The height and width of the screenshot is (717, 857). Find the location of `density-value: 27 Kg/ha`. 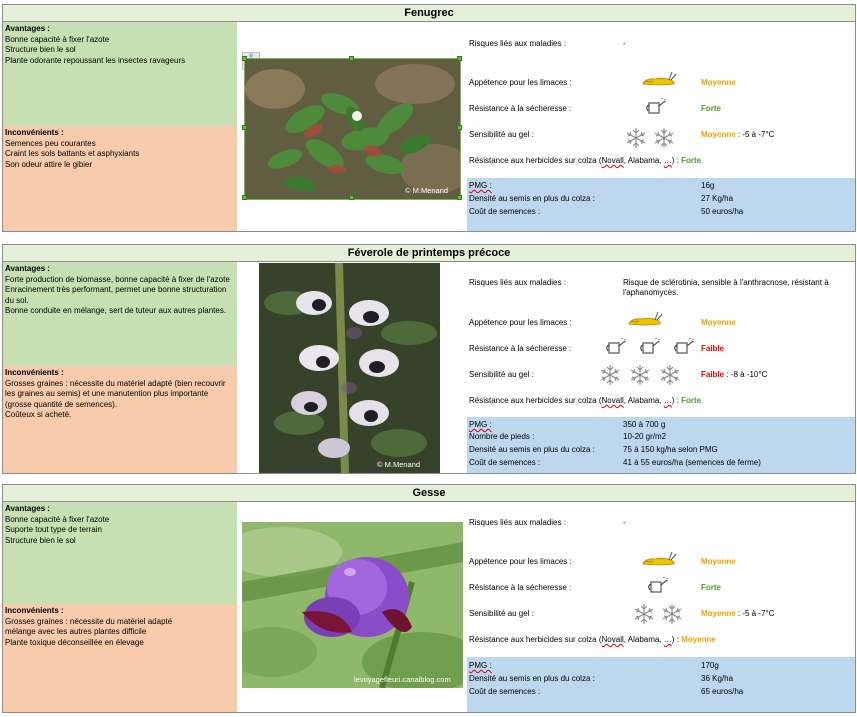

density-value: 27 Kg/ha is located at coordinates (717, 198).